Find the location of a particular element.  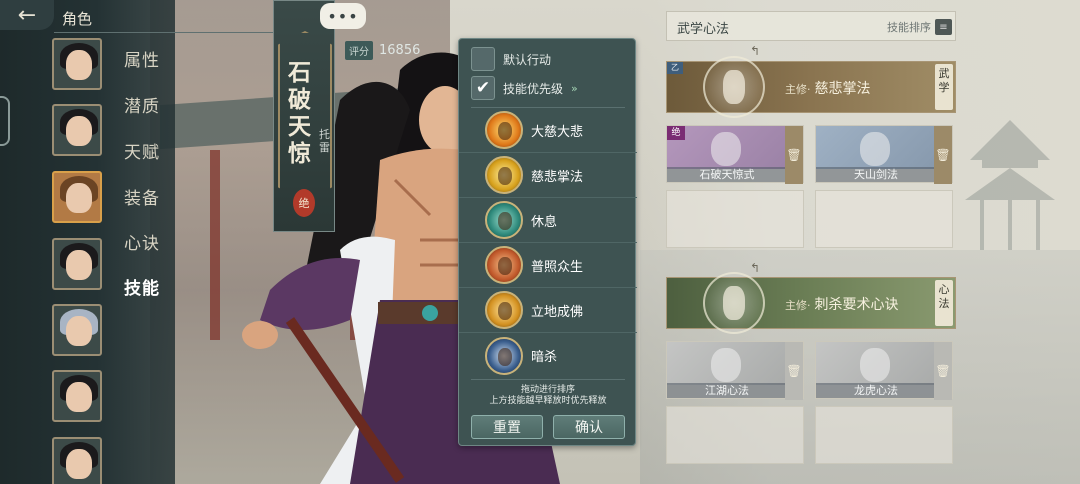

score-label: 评分 is located at coordinates (359, 50).